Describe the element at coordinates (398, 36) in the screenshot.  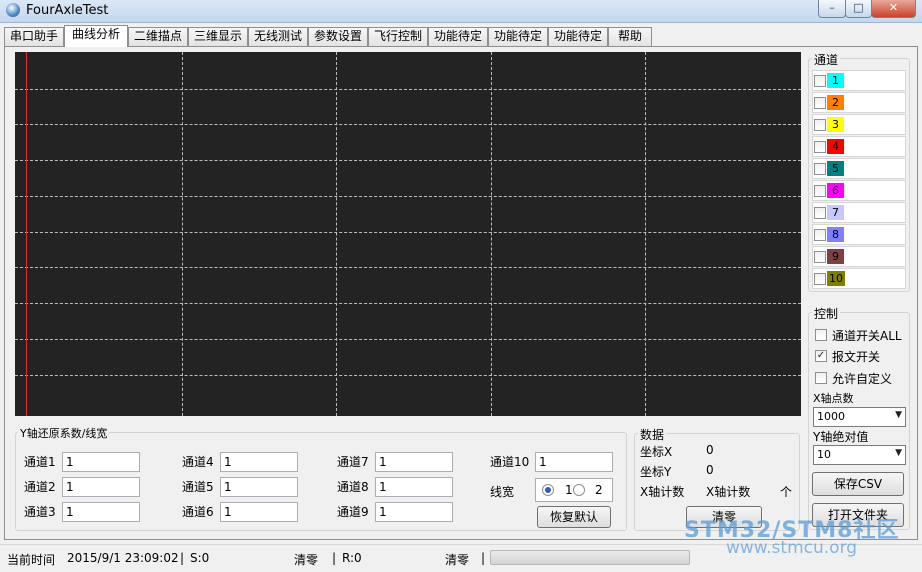
I see `tab-flight-control: 飞行控制` at that location.